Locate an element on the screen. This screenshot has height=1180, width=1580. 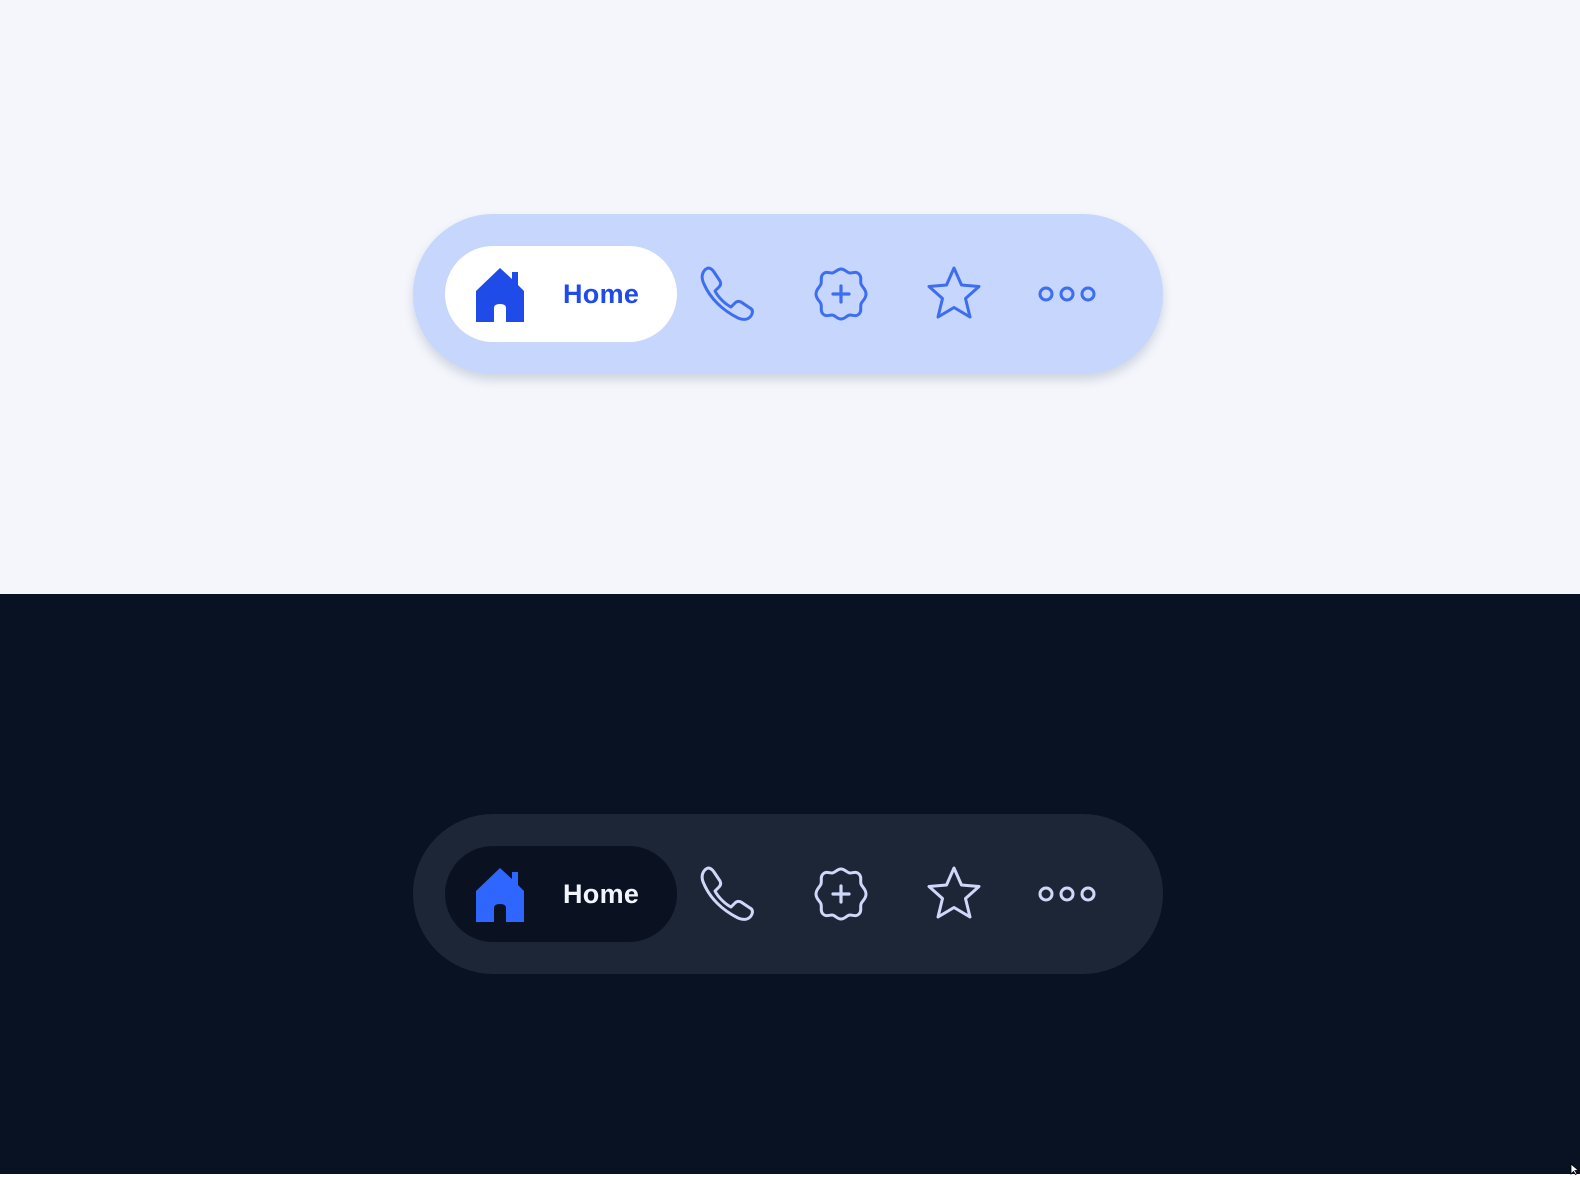
mouse-cursor-icon is located at coordinates (1575, 1169).